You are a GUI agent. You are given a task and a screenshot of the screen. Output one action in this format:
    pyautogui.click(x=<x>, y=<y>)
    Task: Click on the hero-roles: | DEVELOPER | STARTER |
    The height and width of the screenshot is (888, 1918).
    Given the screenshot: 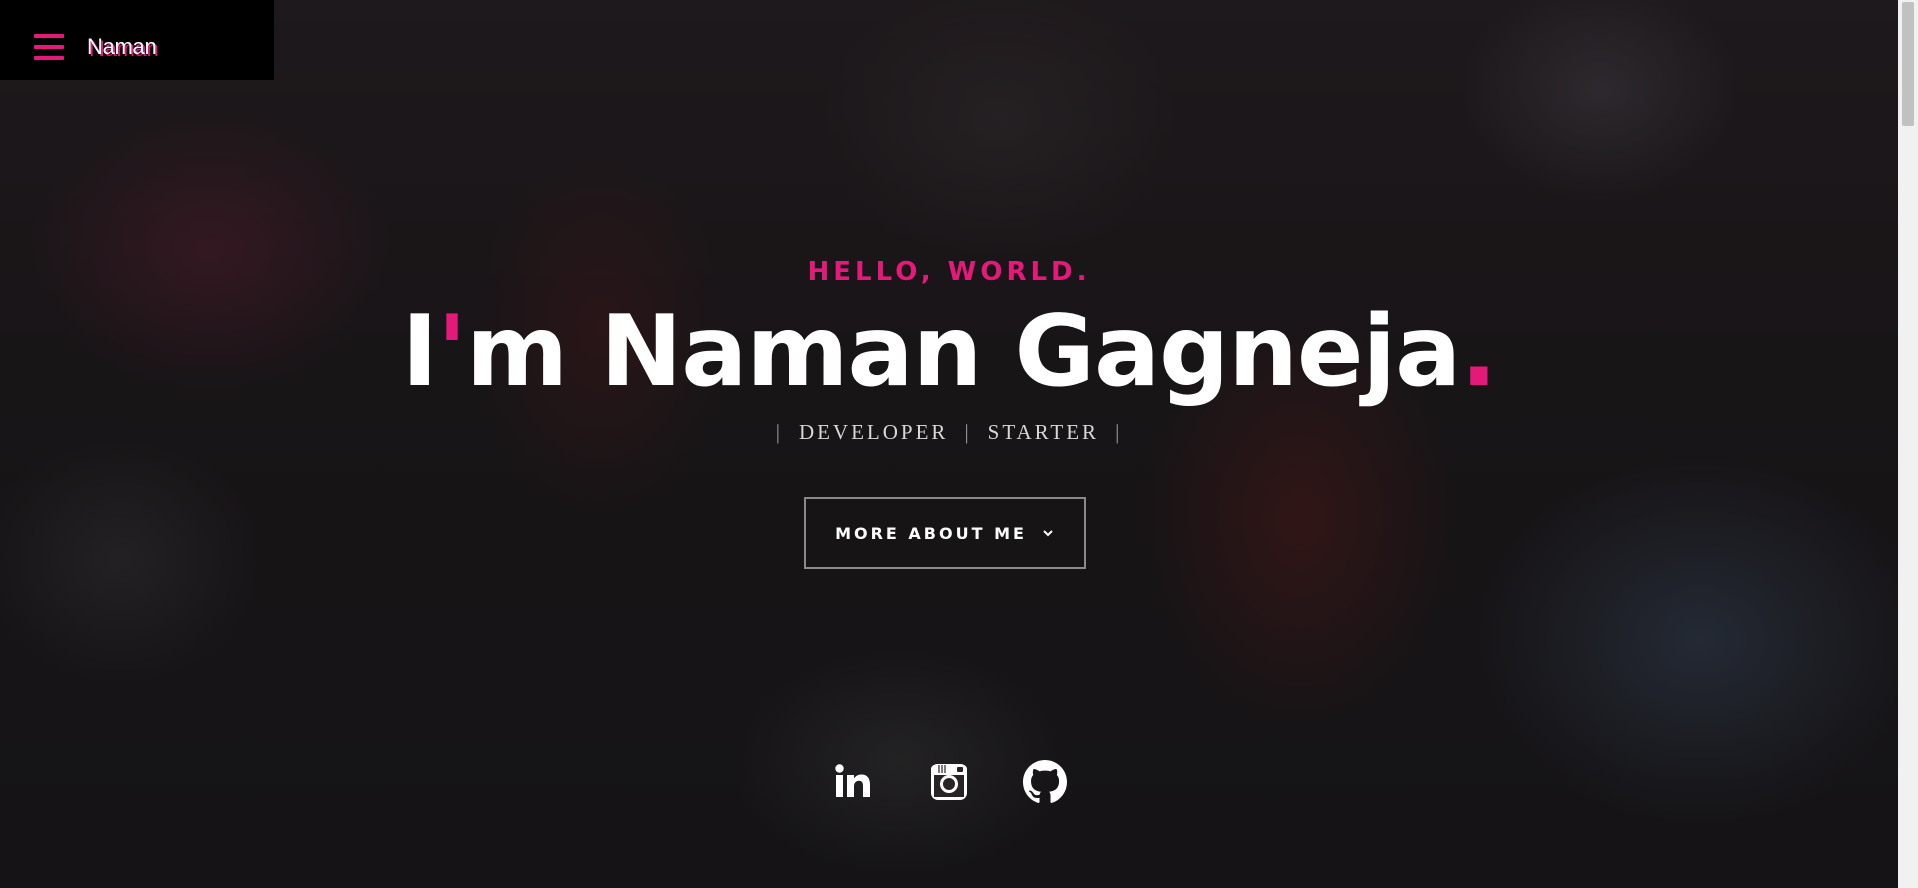 What is the action you would take?
    pyautogui.click(x=949, y=432)
    